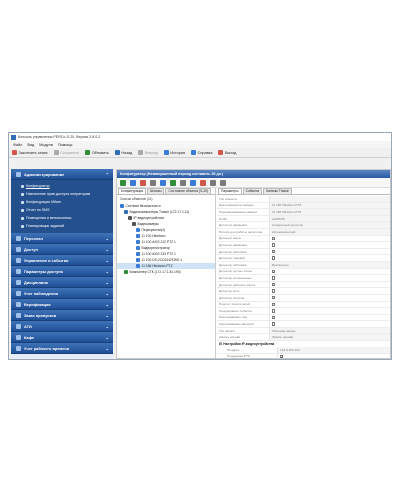 This screenshot has width=400, height=500. What do you see at coordinates (159, 212) in the screenshot?
I see `tree-node-label: Видеокомпьютеры Trassir (172.17.1.11)` at bounding box center [159, 212].